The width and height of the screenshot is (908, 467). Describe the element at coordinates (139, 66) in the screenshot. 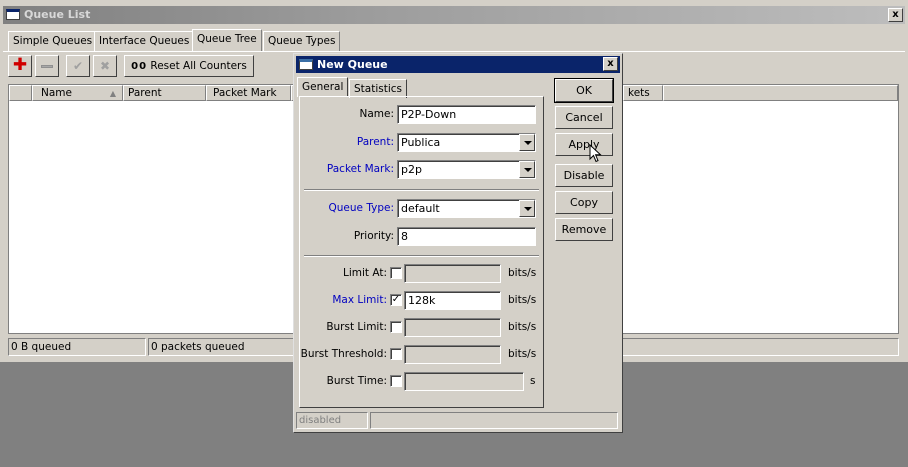

I see `counter-icon: 00` at that location.